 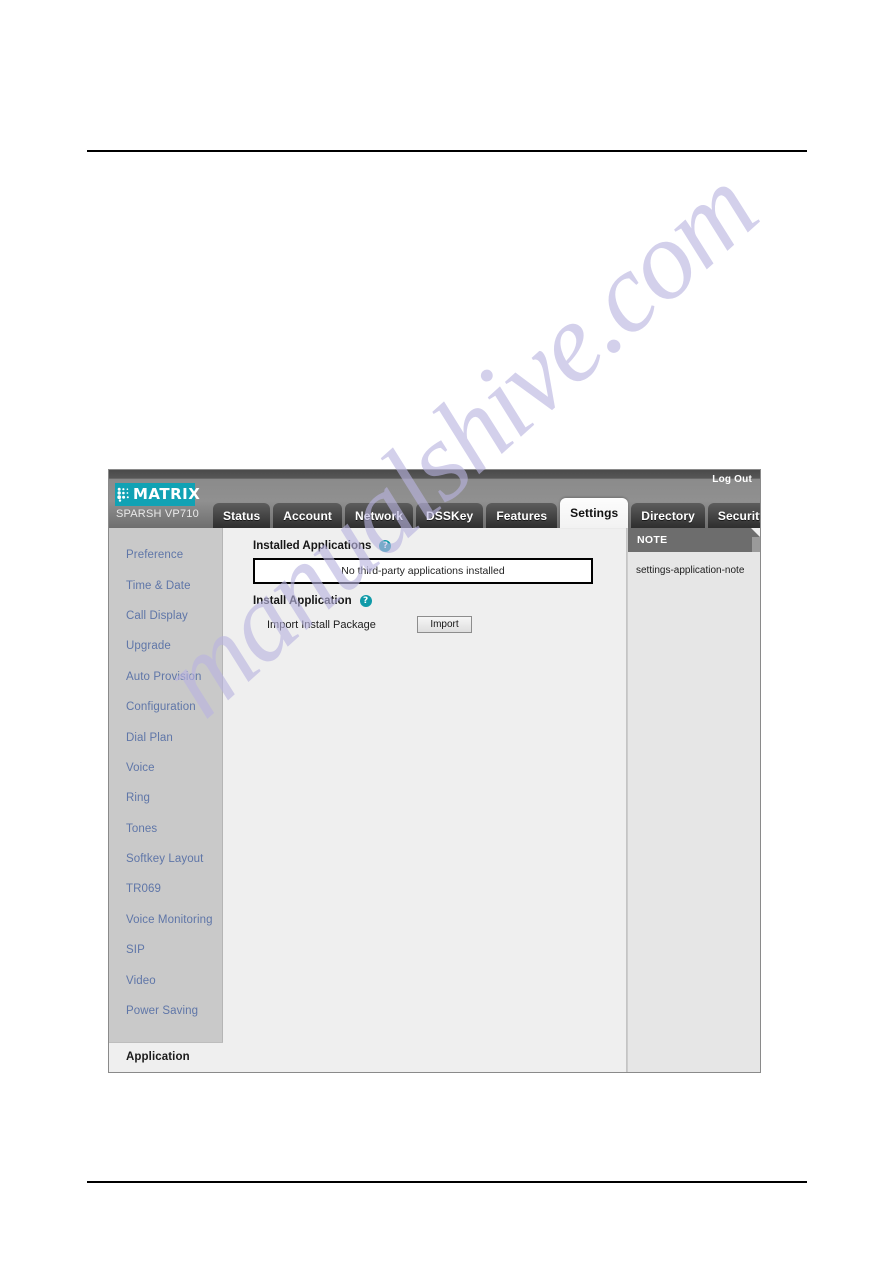 What do you see at coordinates (321, 624) in the screenshot?
I see `import-install-package-label: Import Install Package` at bounding box center [321, 624].